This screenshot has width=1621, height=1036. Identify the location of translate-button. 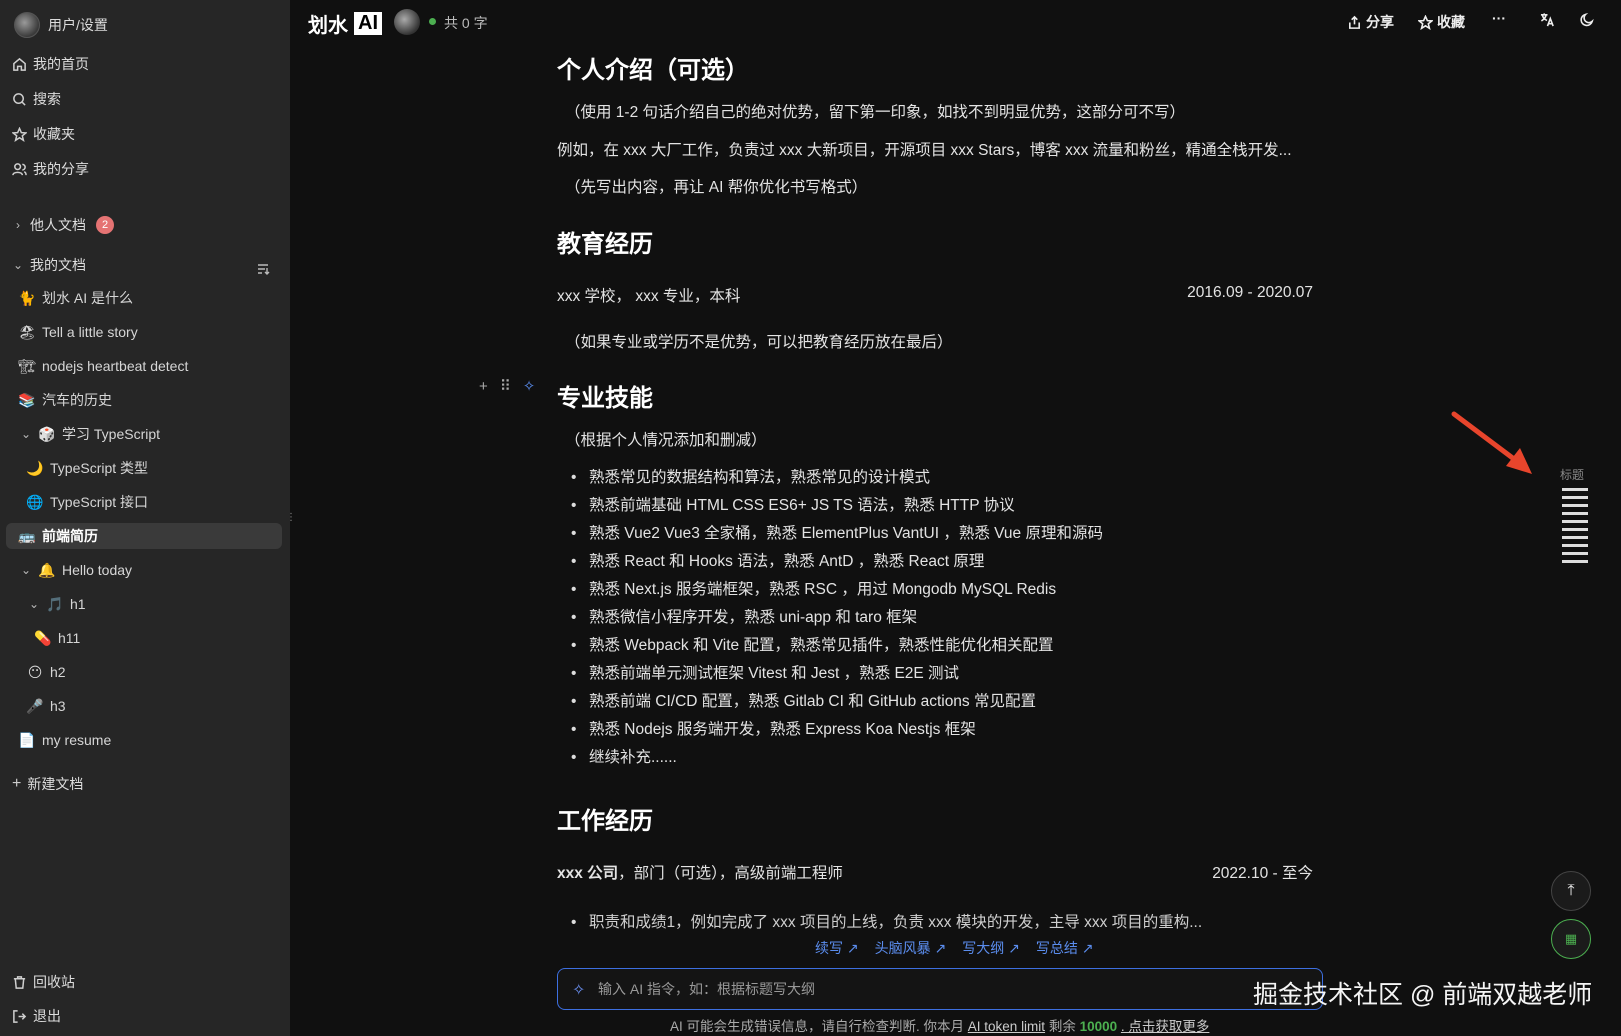
(1547, 19).